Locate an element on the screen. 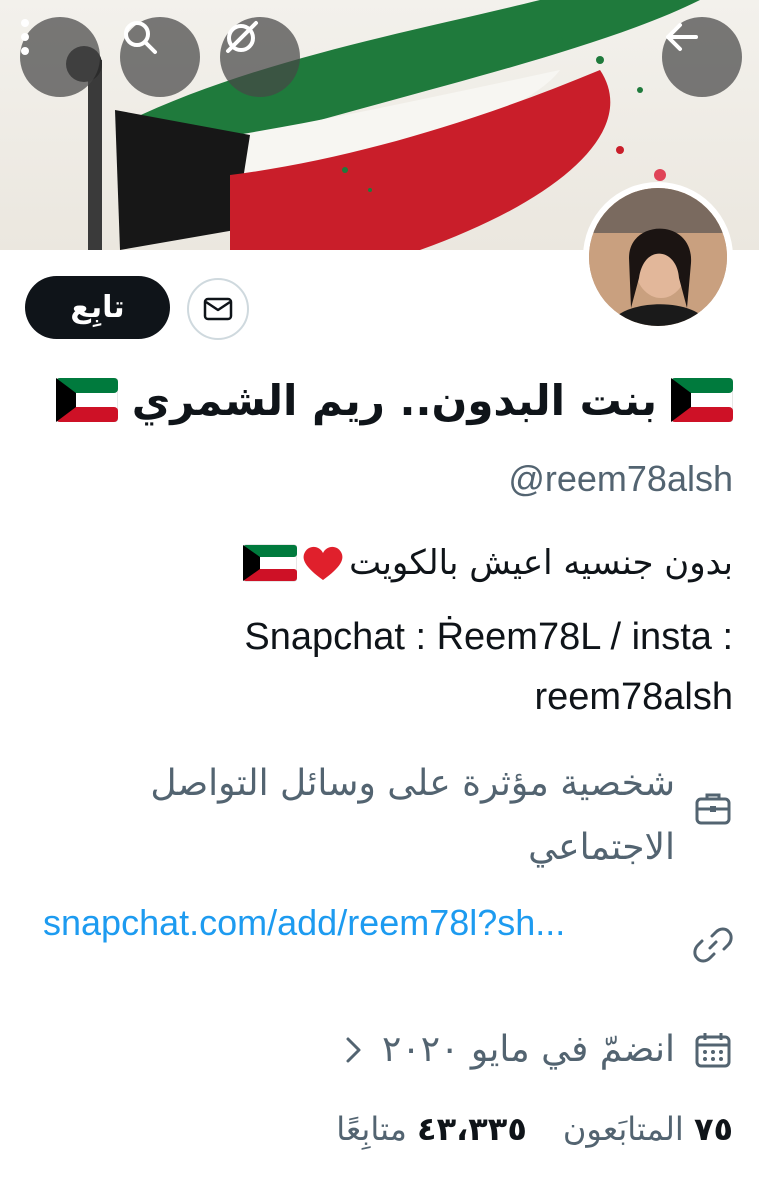  profile-avatar is located at coordinates (658, 257).